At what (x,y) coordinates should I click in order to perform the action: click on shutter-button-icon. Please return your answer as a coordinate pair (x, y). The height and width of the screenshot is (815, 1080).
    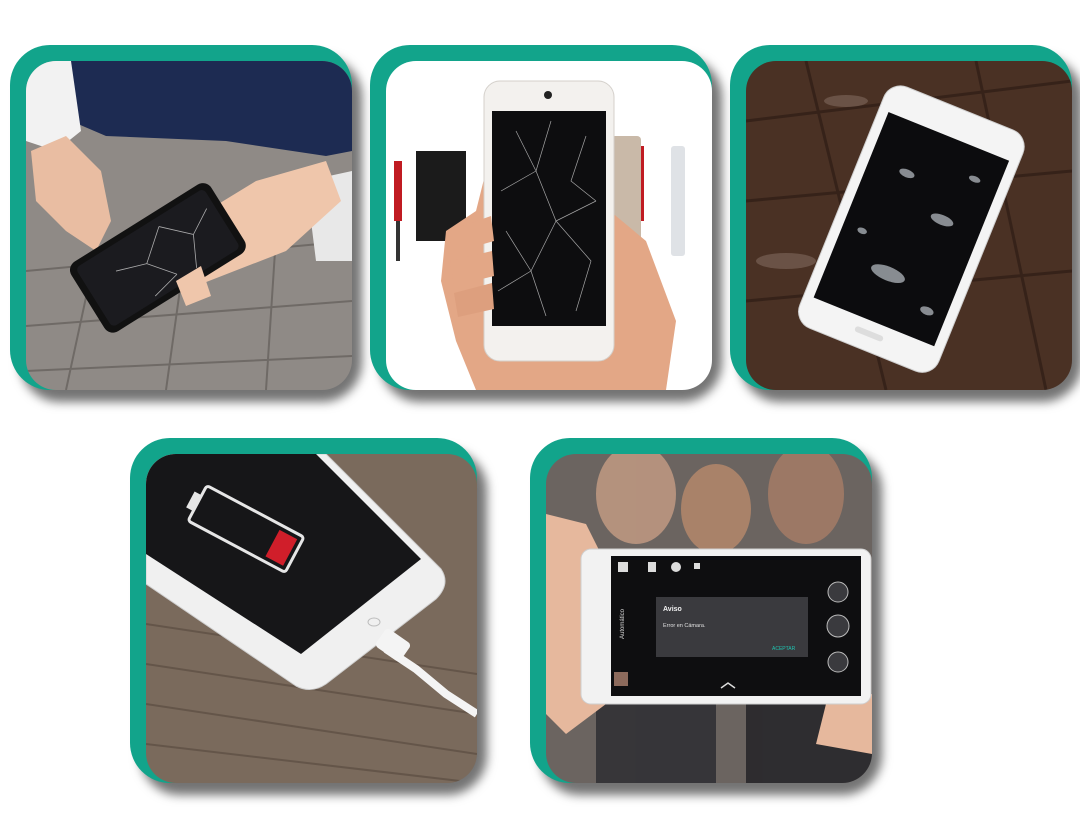
    Looking at the image, I should click on (838, 626).